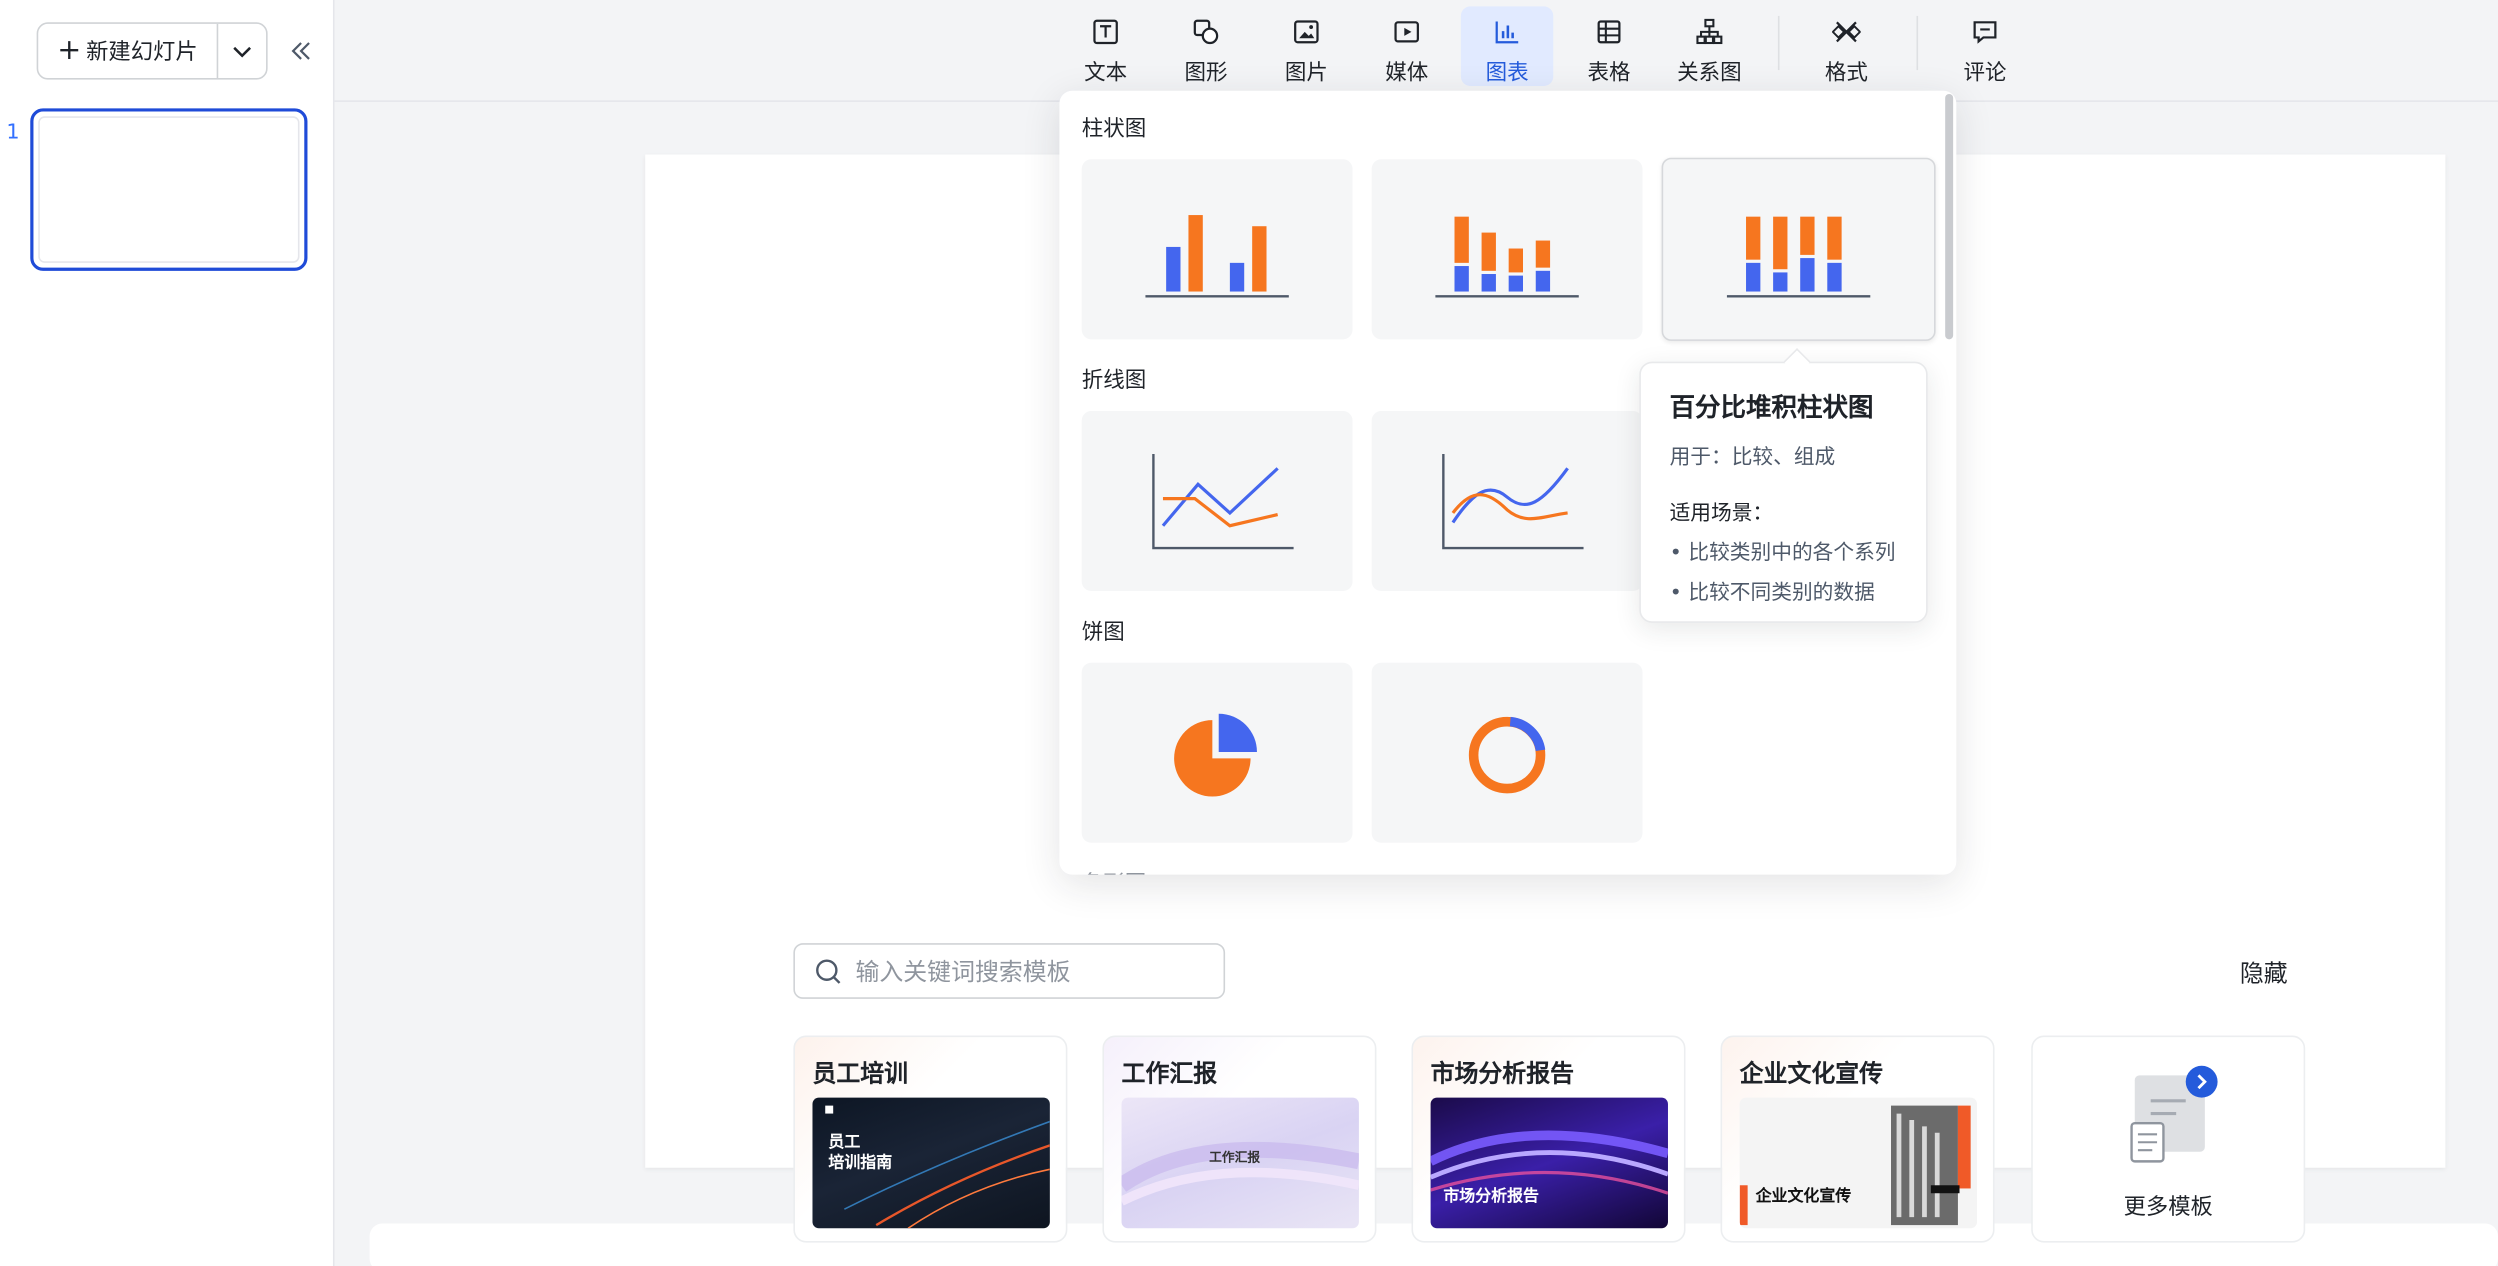 The height and width of the screenshot is (1266, 2498). I want to click on toolbar-text-label: 文本, so click(1106, 73).